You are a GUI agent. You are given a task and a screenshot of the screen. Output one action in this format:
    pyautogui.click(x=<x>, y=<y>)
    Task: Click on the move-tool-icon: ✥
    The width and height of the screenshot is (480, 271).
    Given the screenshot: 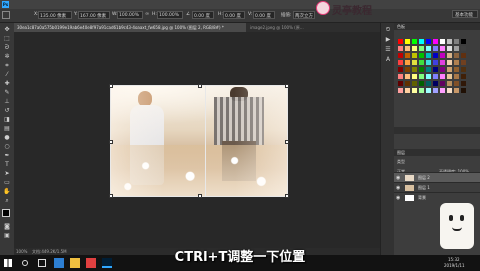 What is the action you would take?
    pyautogui.click(x=7, y=30)
    